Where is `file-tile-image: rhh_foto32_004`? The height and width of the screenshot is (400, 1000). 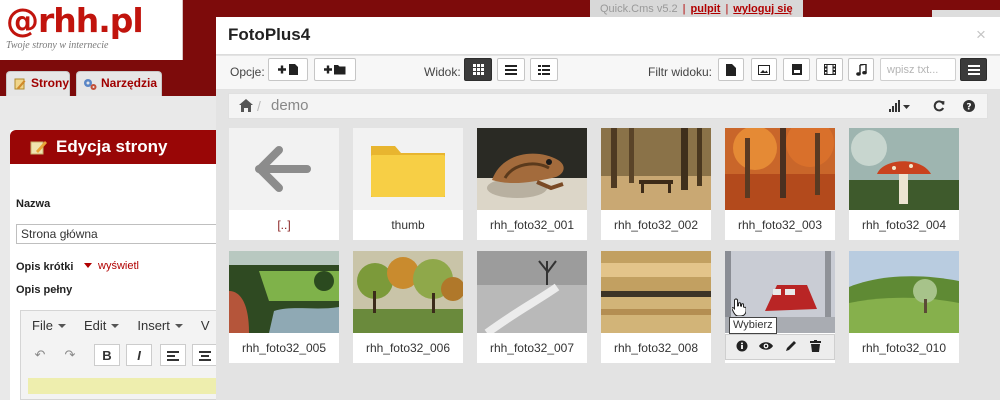 file-tile-image: rhh_foto32_004 is located at coordinates (904, 184).